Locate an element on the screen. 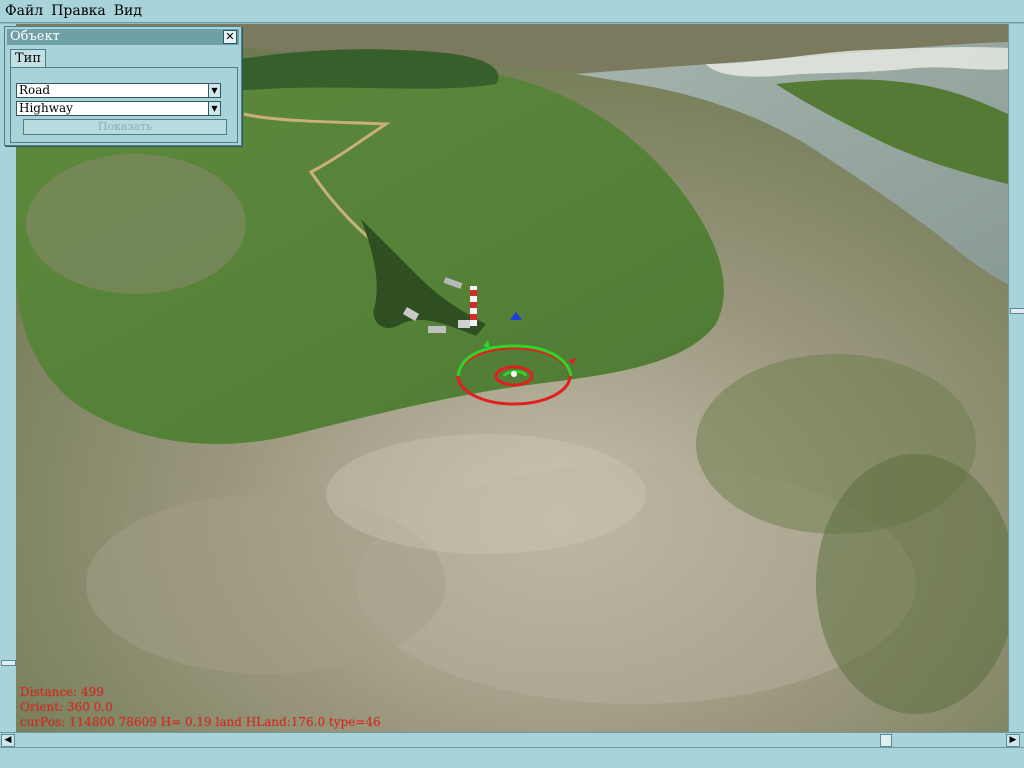 The image size is (1024, 768). horizontal-scrollbar: ◀ ▶ is located at coordinates (512, 739).